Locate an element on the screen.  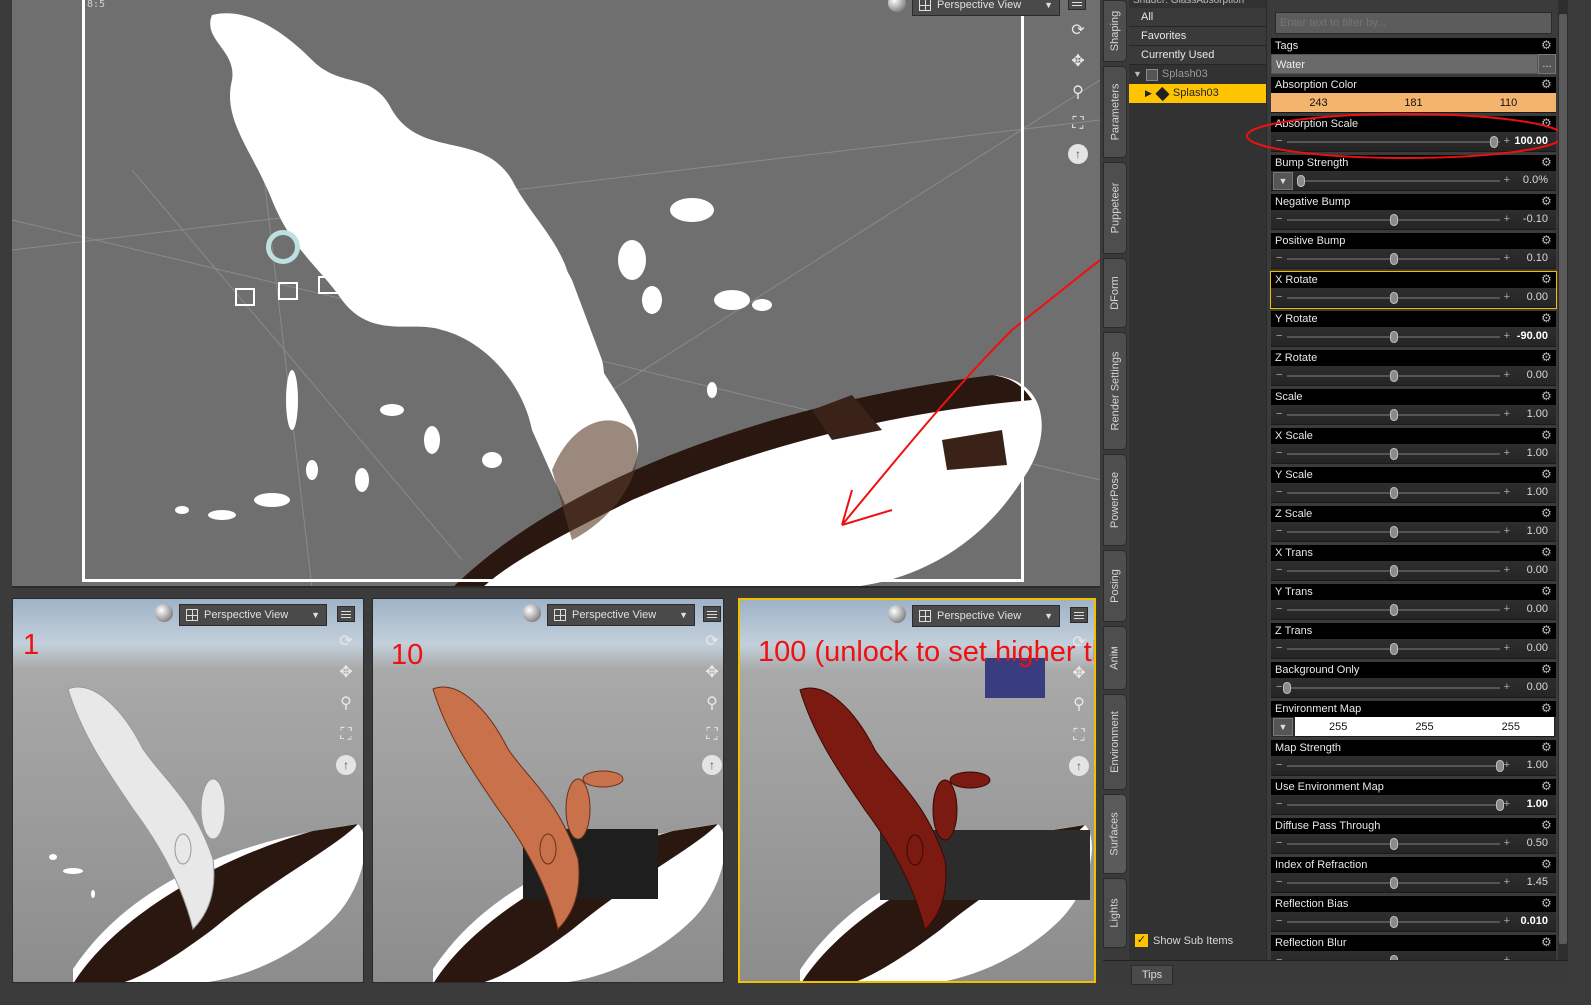
viewport-10: 10 Perspective View ▼ ⟳ ✥ ⚲ ⛶ ↑ is located at coordinates (548, 790).